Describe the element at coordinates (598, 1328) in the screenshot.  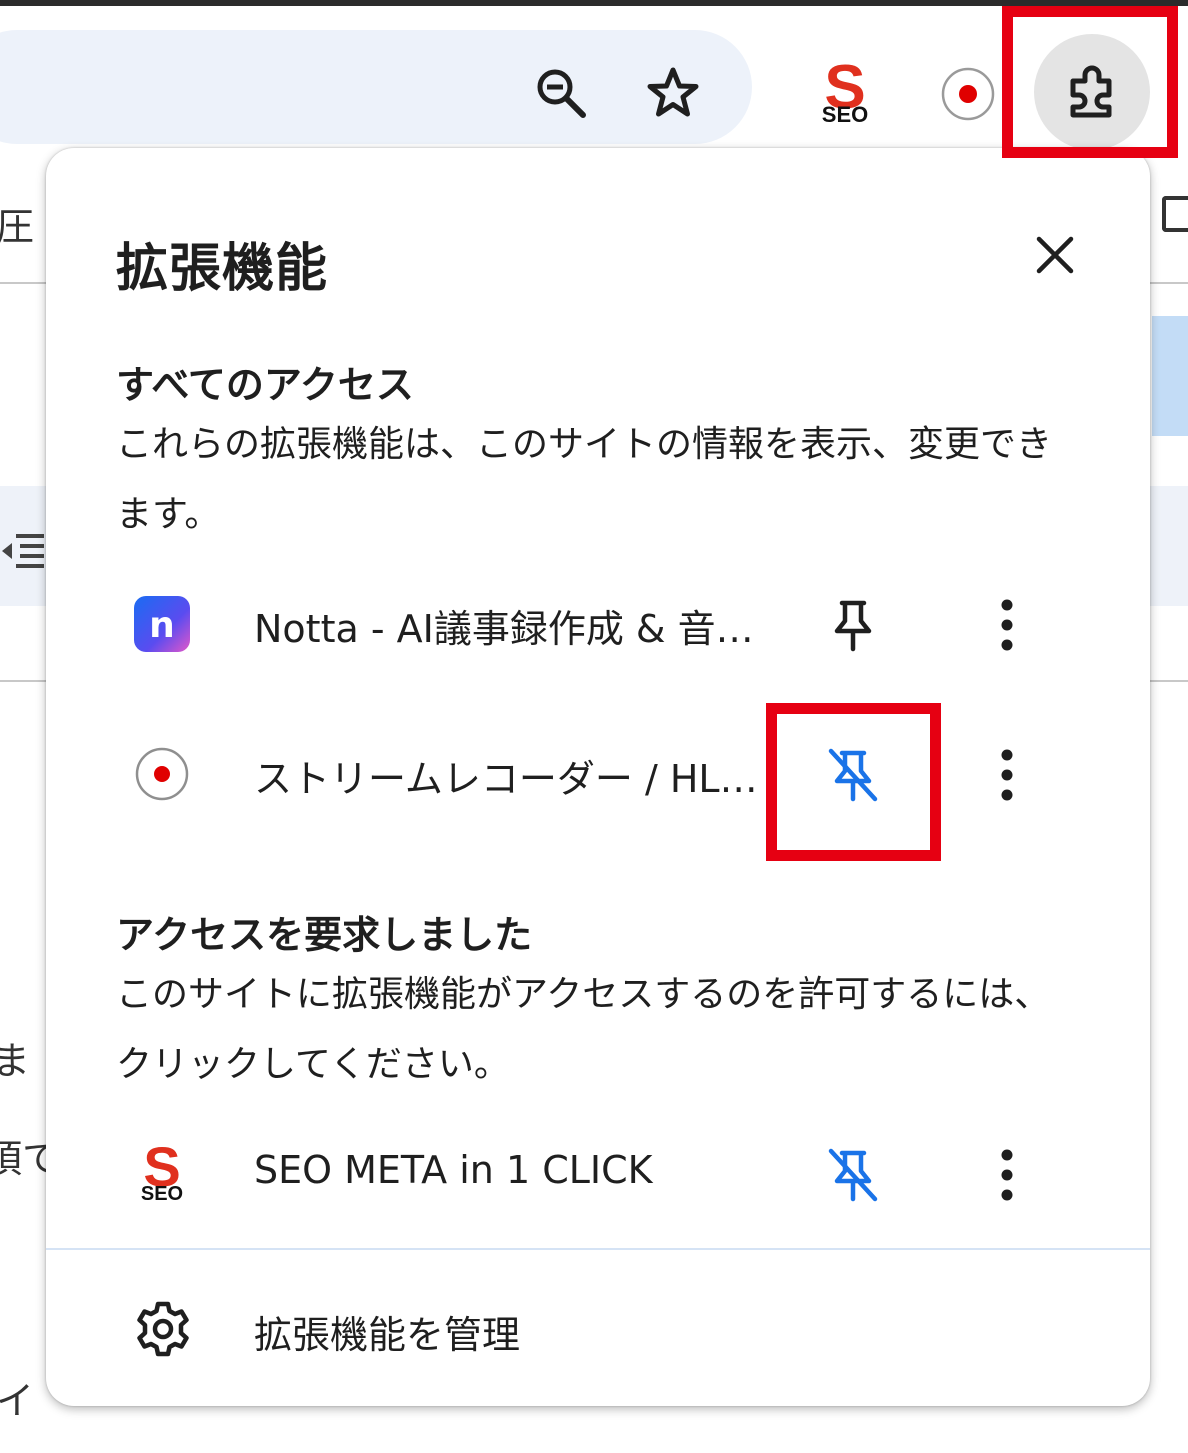
I see `manage-extensions-item: 拡張機能を管理` at that location.